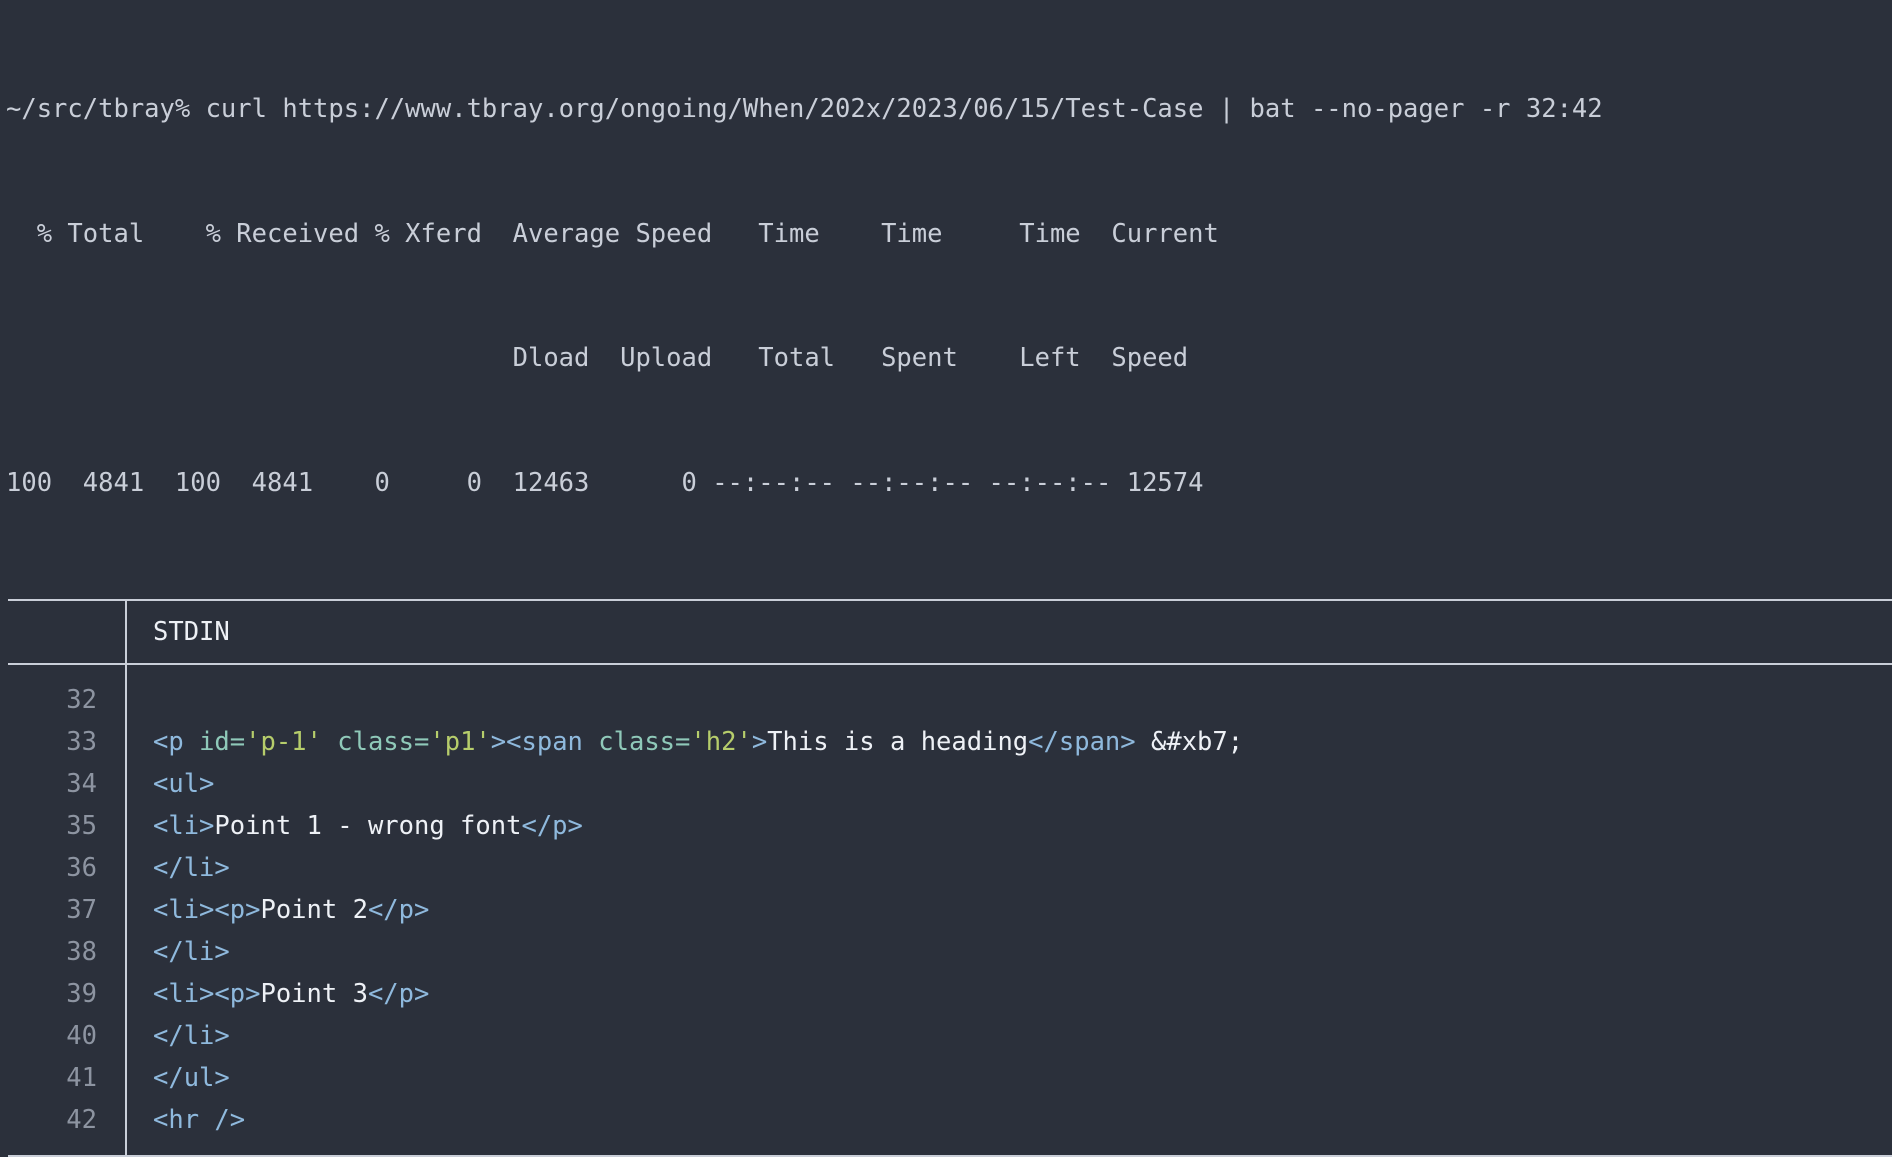 This screenshot has width=1892, height=1157. I want to click on code-token-tag: >, so click(759, 742).